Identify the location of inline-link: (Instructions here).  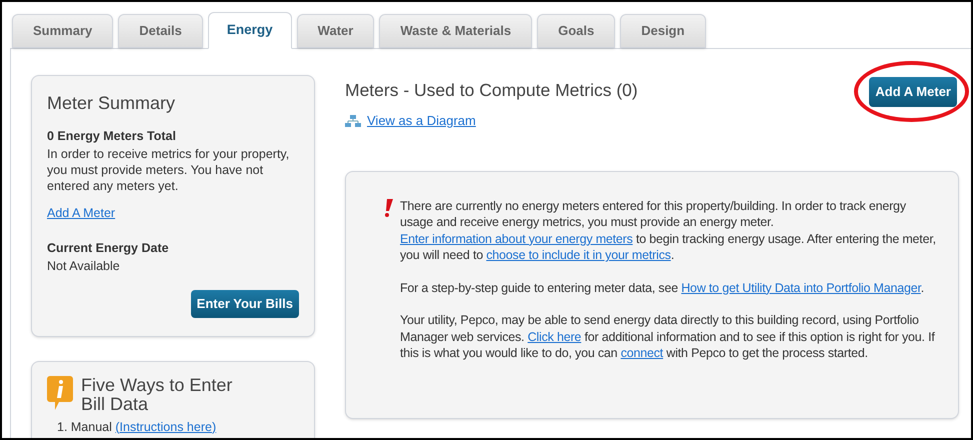
(165, 427).